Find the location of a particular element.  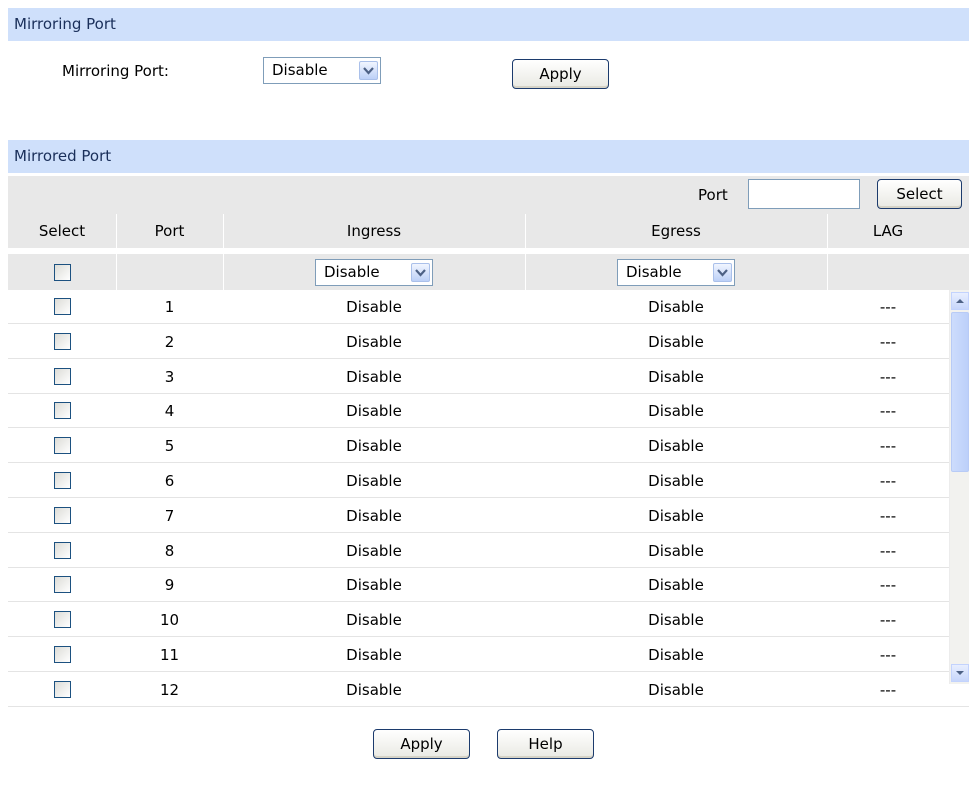

row-port: 7 is located at coordinates (169, 515).